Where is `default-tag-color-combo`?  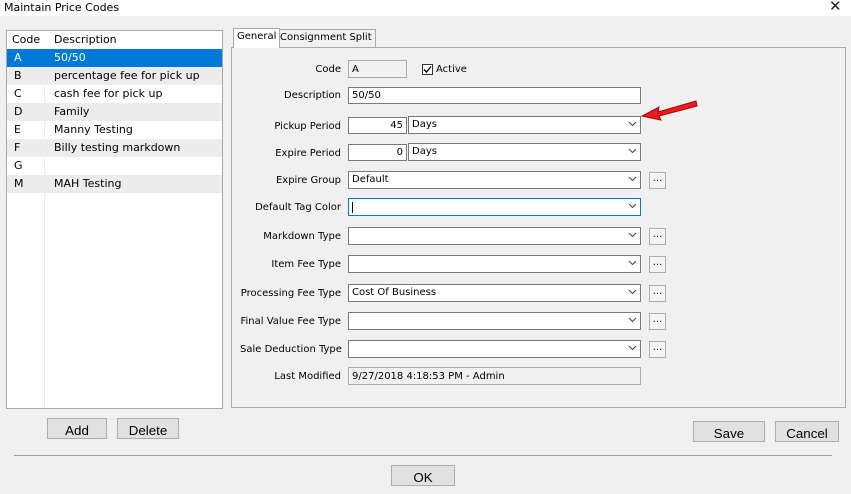 default-tag-color-combo is located at coordinates (494, 207).